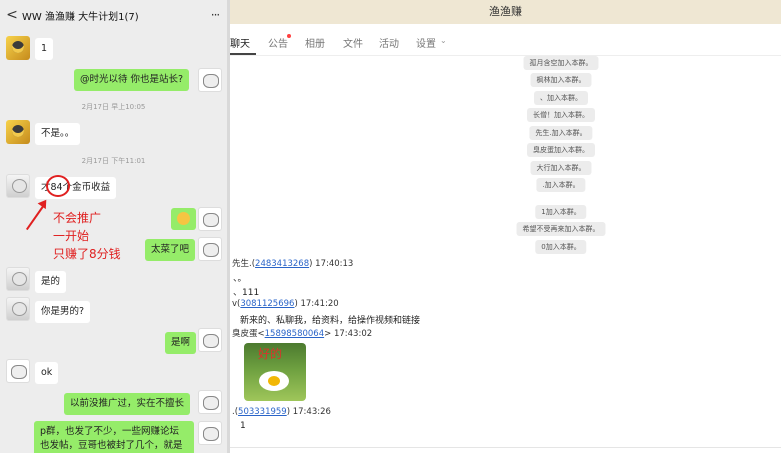  I want to click on sticker-caption: 好的, so click(270, 354).